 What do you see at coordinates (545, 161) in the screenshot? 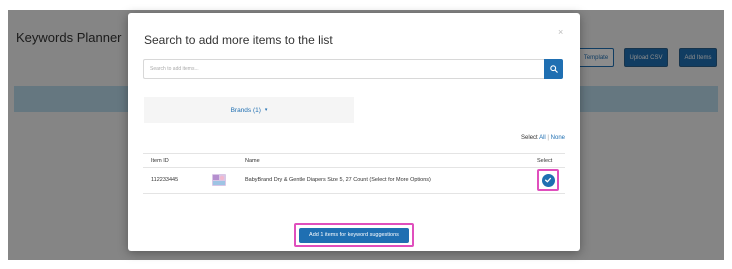
I see `header-select: Select` at bounding box center [545, 161].